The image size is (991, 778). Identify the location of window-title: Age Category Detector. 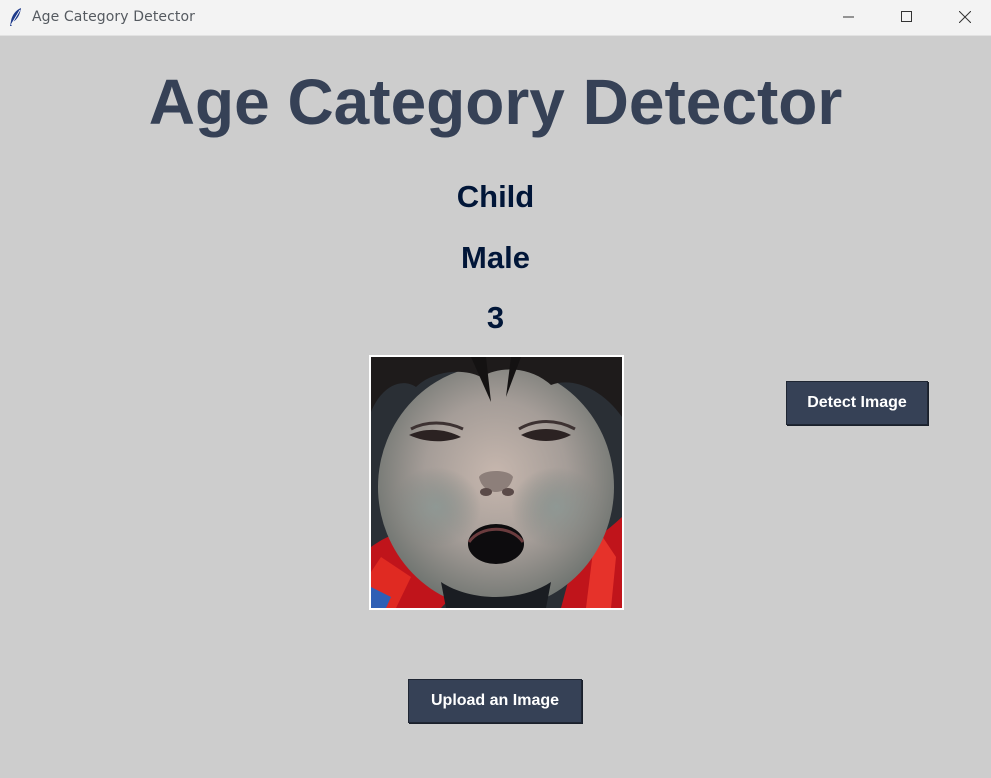
(114, 17).